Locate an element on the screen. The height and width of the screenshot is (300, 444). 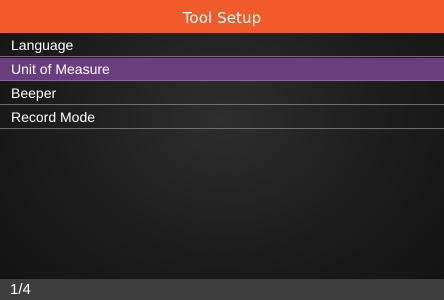
menu-item-label: Unit of Measure is located at coordinates (60, 69).